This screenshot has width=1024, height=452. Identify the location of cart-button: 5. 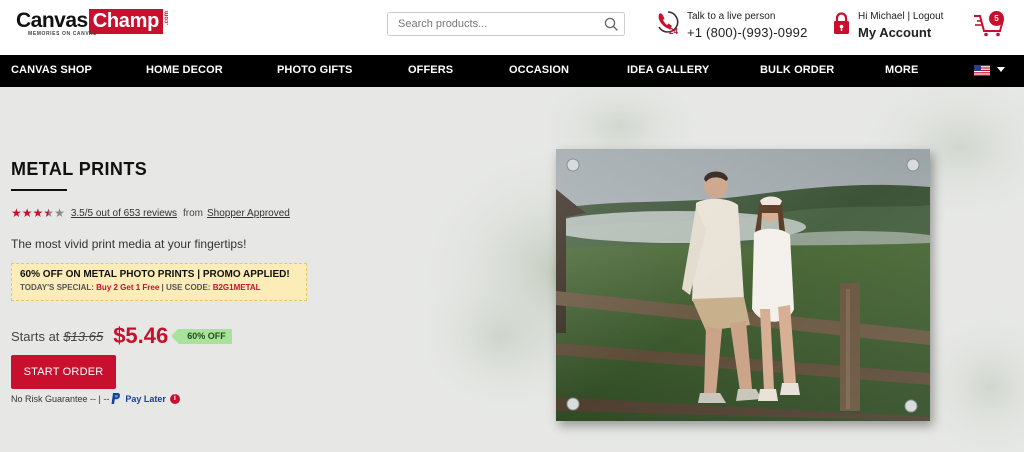
(989, 23).